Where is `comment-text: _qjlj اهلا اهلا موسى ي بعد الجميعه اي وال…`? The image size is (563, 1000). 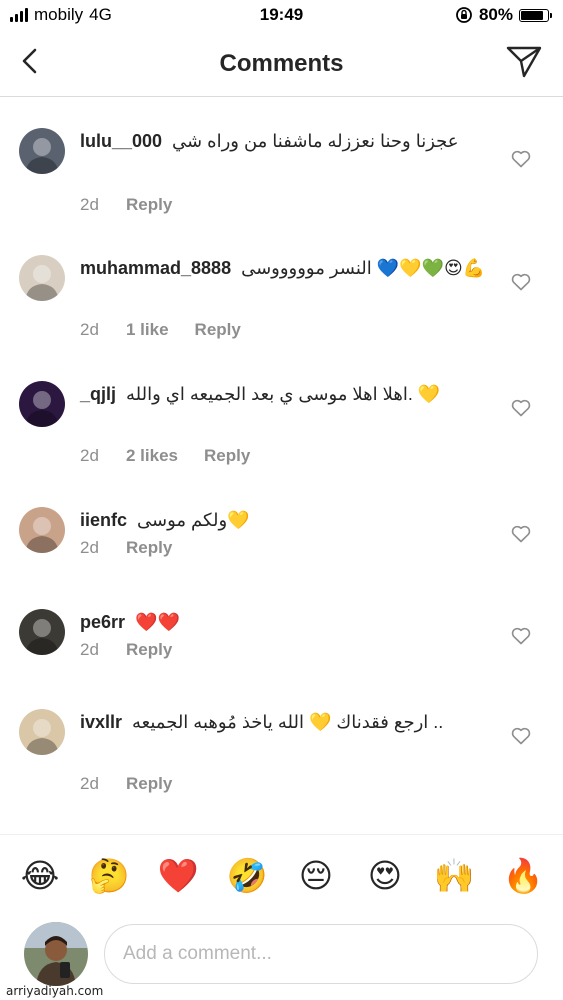
comment-text: _qjlj اهلا اهلا موسى ي بعد الجميعه اي وال… is located at coordinates (285, 394).